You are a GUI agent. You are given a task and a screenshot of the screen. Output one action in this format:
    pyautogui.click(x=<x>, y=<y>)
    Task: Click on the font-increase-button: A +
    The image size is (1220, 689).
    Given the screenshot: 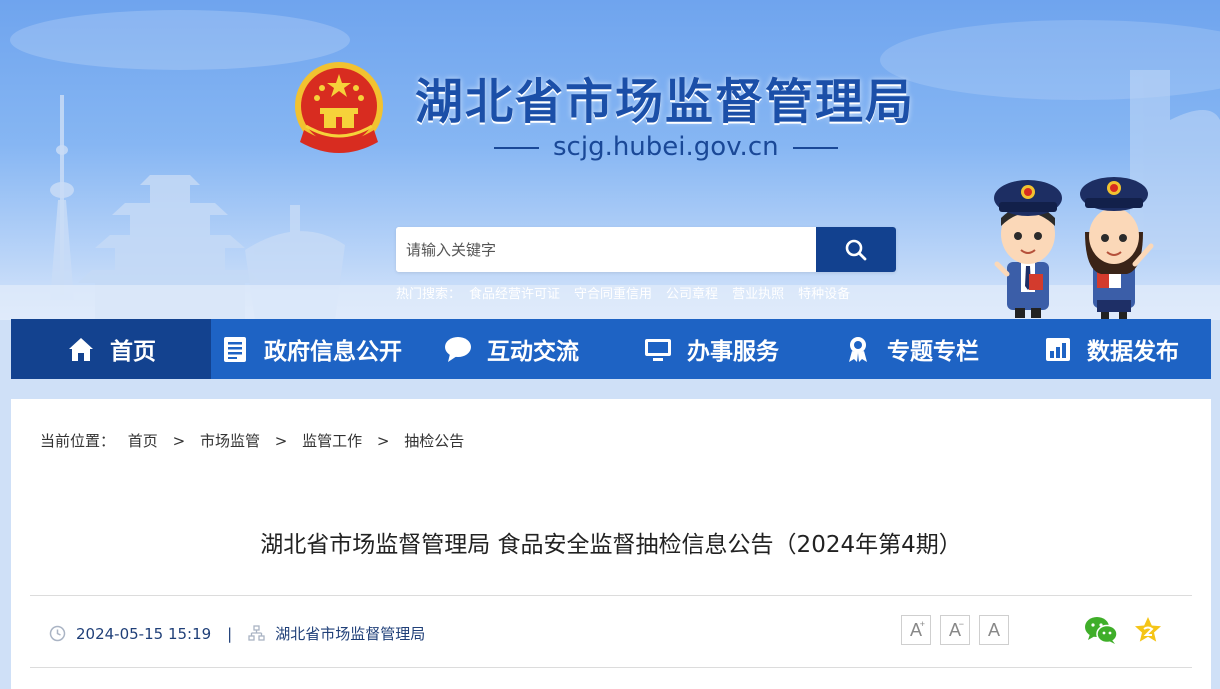 What is the action you would take?
    pyautogui.click(x=916, y=630)
    